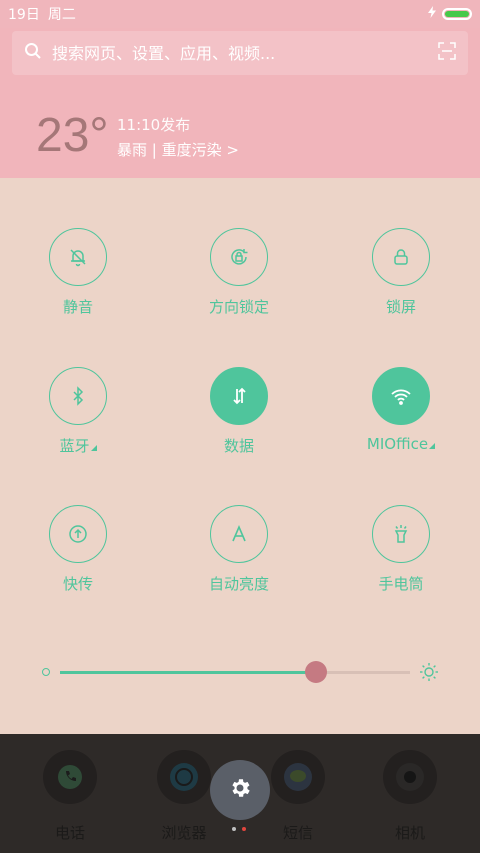 The height and width of the screenshot is (853, 480). Describe the element at coordinates (69, 833) in the screenshot. I see `dock-app-phone-label: 电话` at that location.